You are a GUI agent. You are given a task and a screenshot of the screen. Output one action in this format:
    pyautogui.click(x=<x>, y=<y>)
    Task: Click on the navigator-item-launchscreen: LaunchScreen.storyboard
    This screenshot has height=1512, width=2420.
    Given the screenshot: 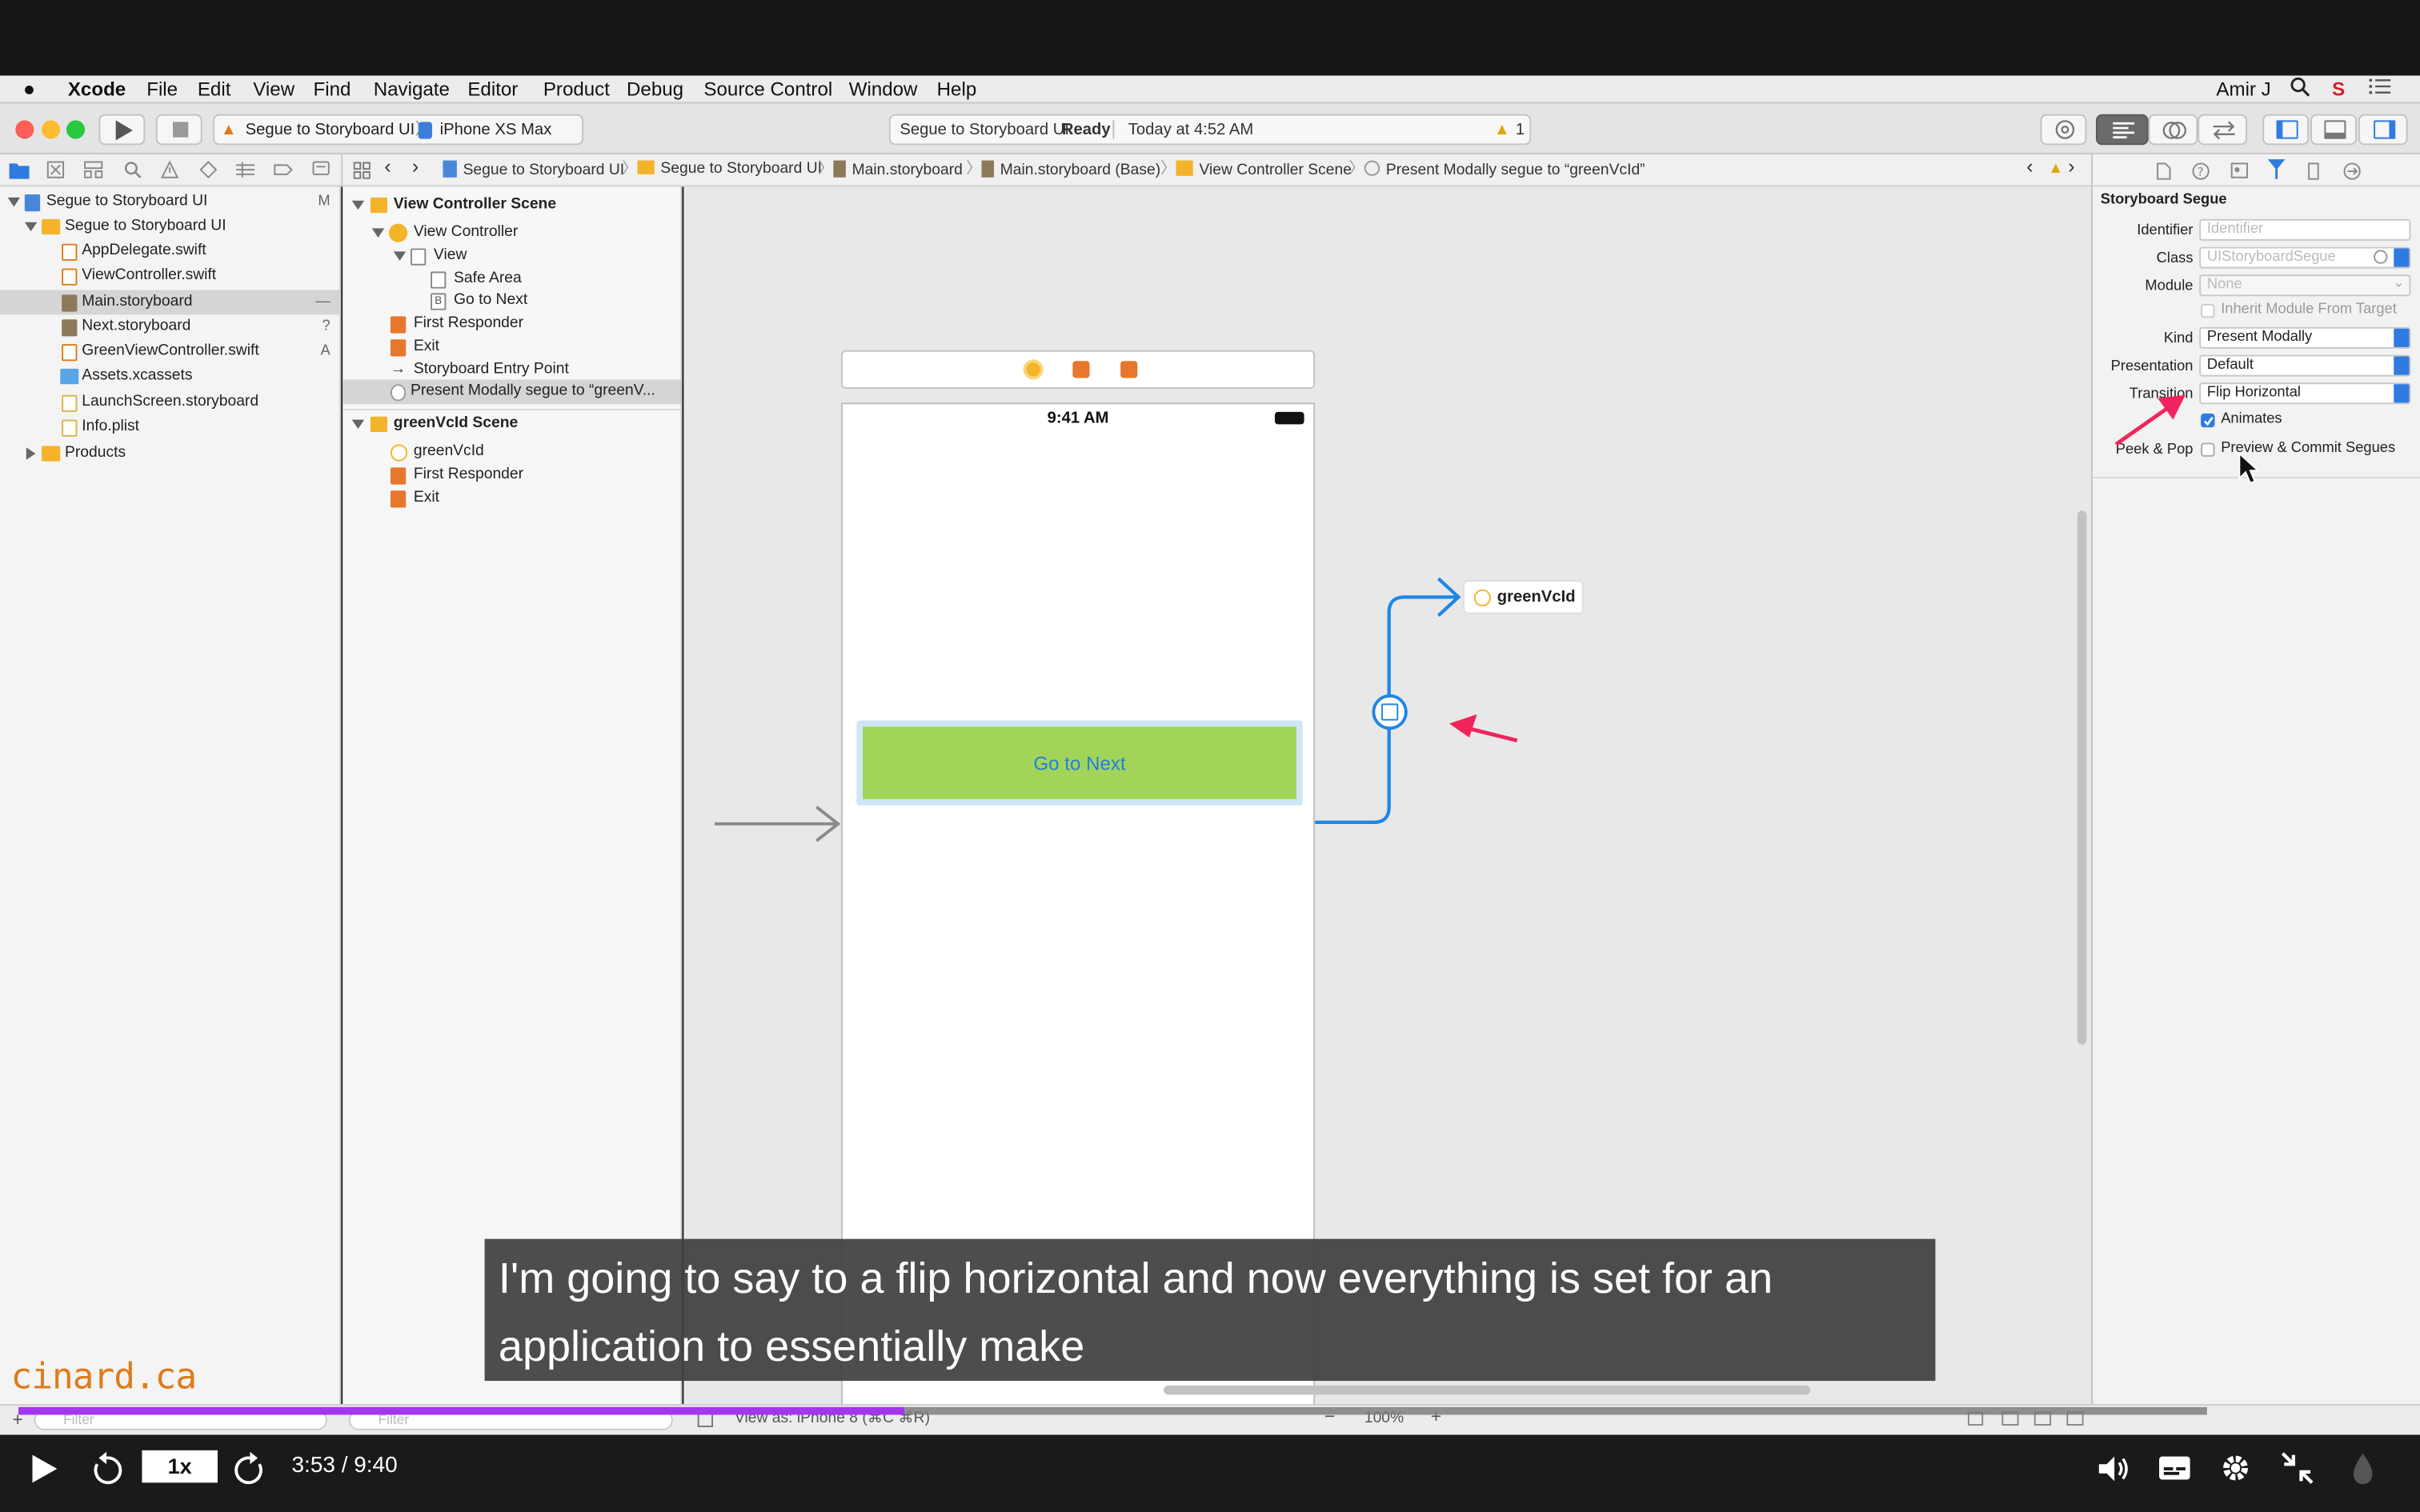 What is the action you would take?
    pyautogui.click(x=169, y=402)
    